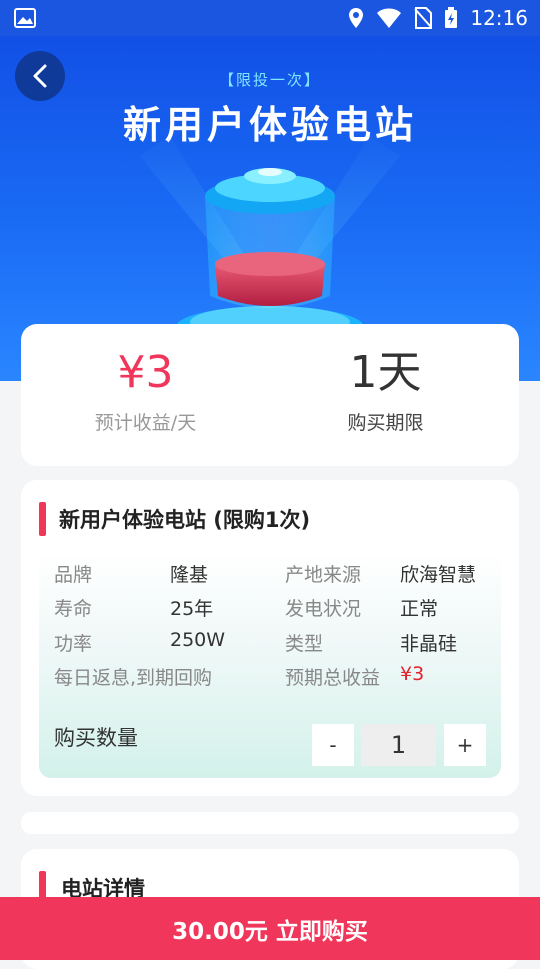  Describe the element at coordinates (451, 20) in the screenshot. I see `battery-charging-icon` at that location.